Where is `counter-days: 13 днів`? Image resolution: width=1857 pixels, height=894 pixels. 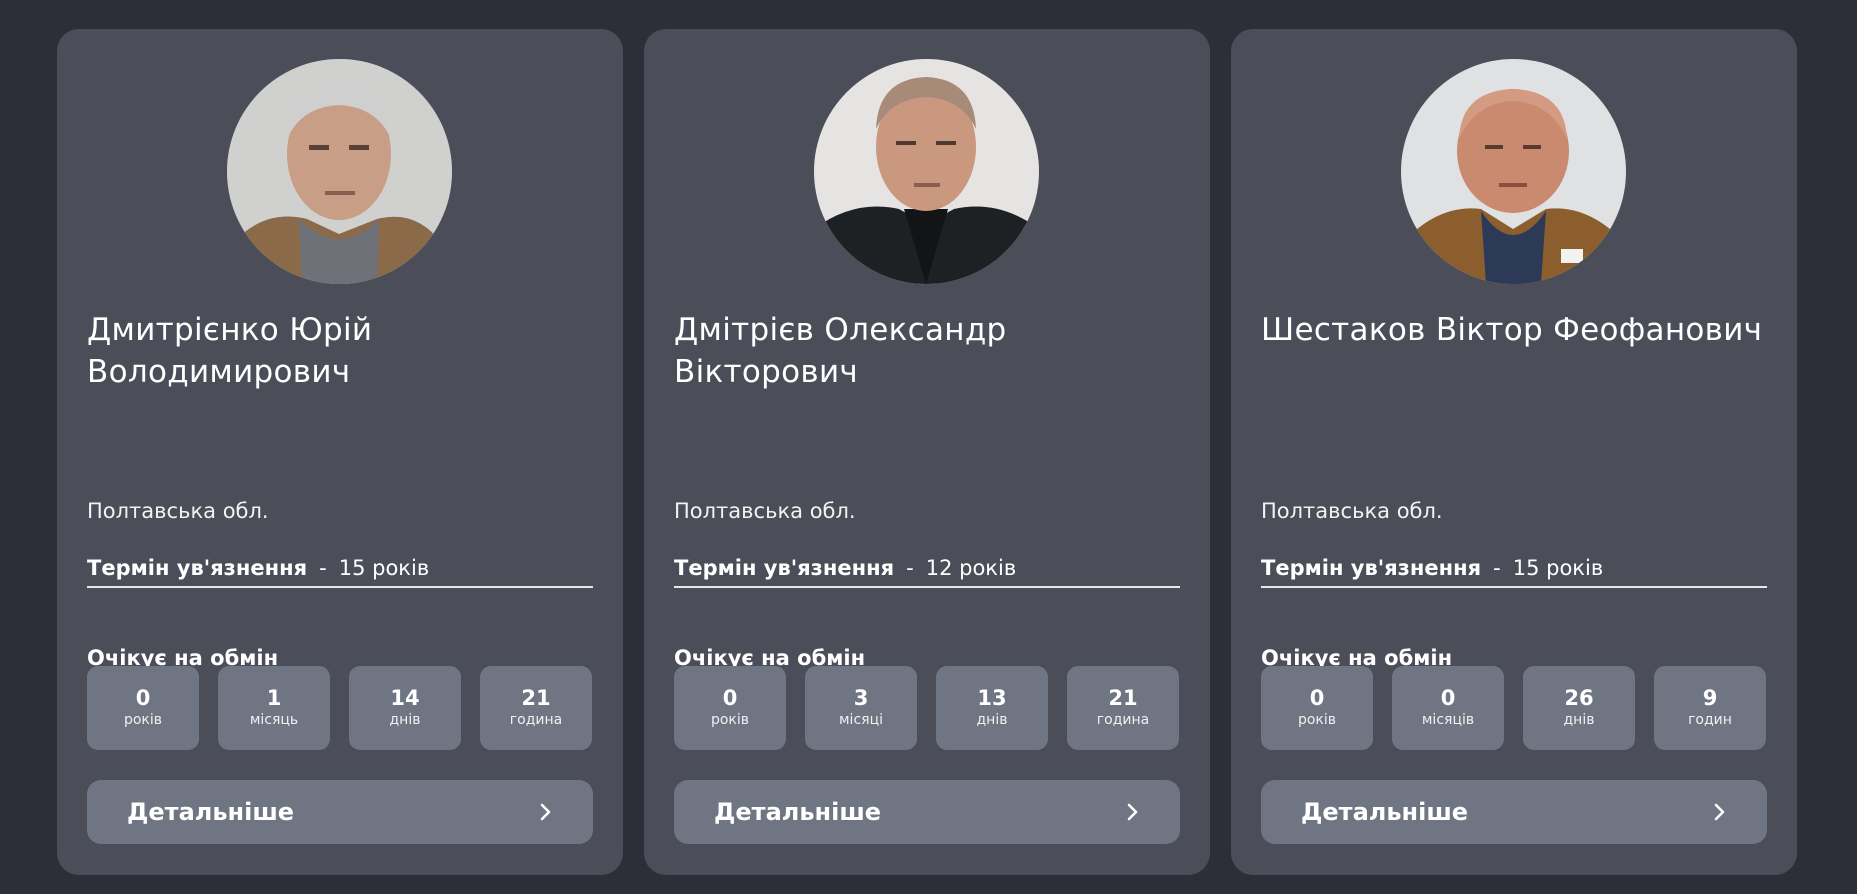
counter-days: 13 днів is located at coordinates (992, 708).